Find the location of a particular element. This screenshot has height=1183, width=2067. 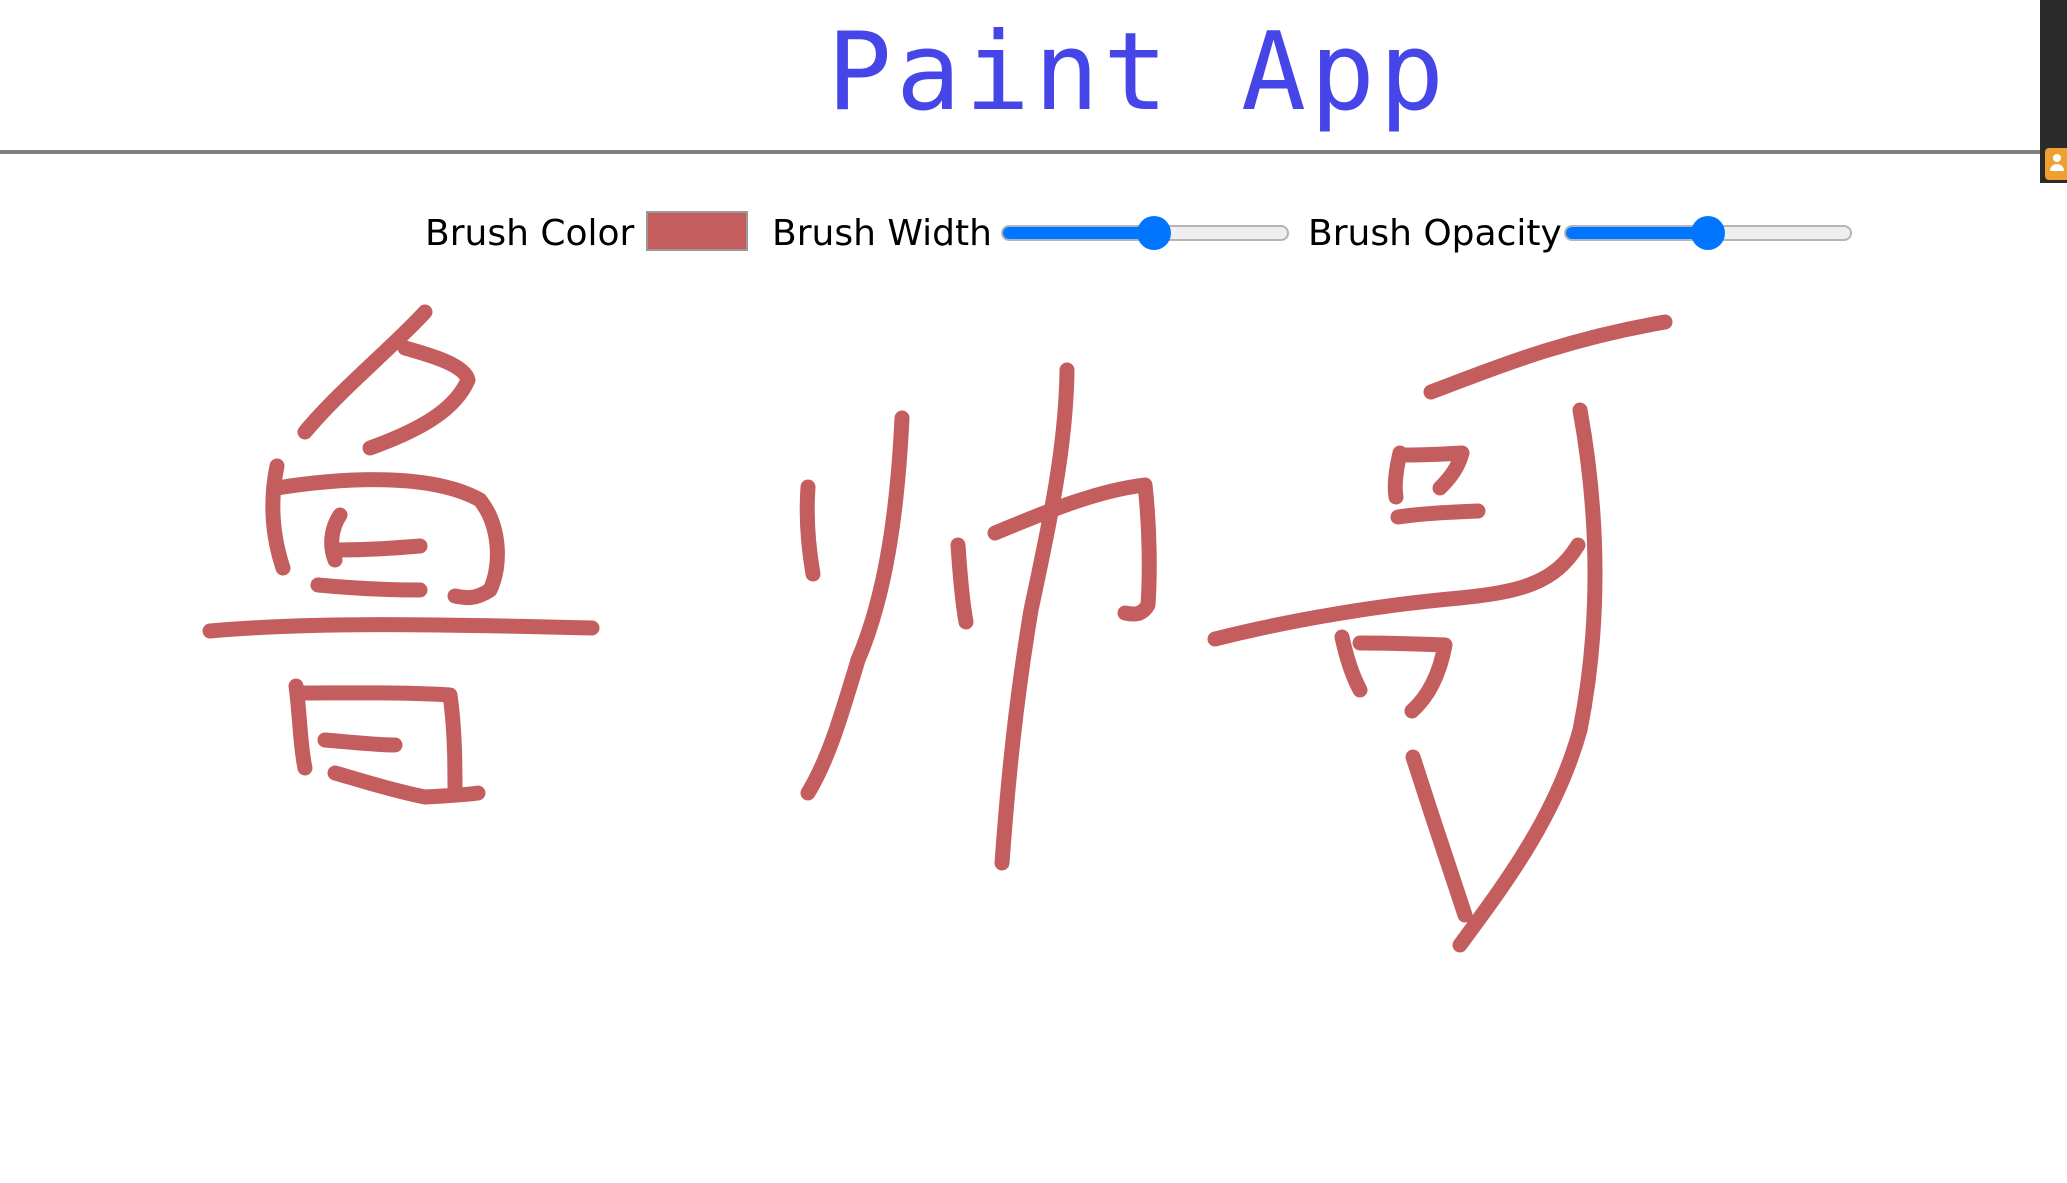

brush-width-slider is located at coordinates (1145, 233).